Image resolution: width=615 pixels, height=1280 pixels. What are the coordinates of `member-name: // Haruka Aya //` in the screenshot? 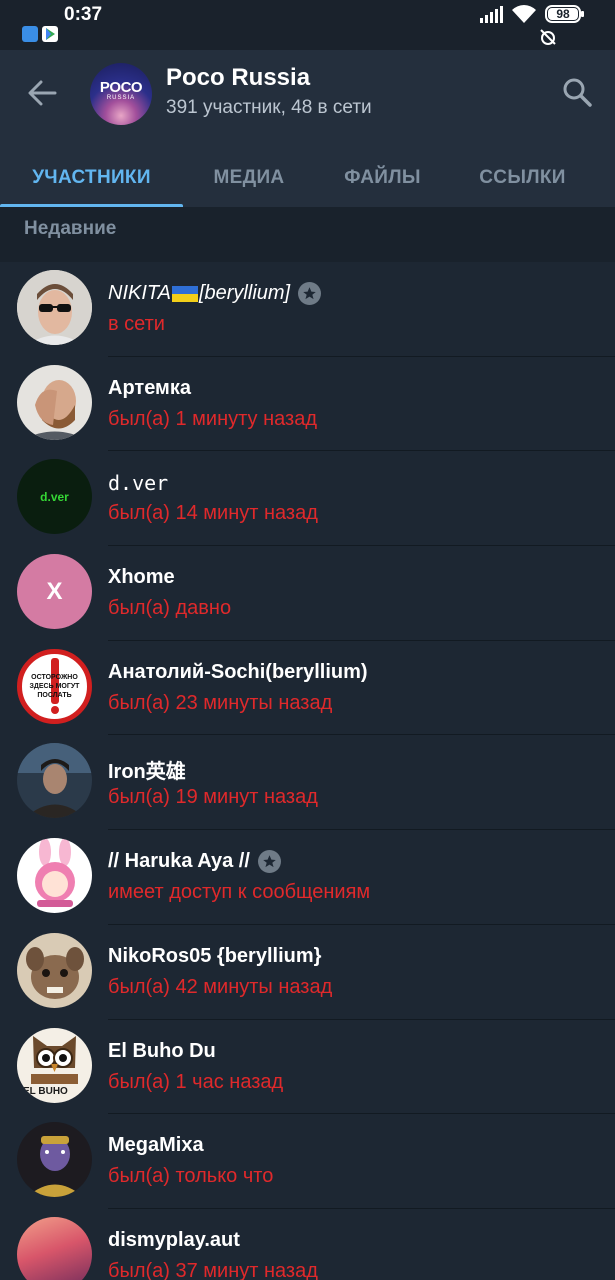 It's located at (194, 862).